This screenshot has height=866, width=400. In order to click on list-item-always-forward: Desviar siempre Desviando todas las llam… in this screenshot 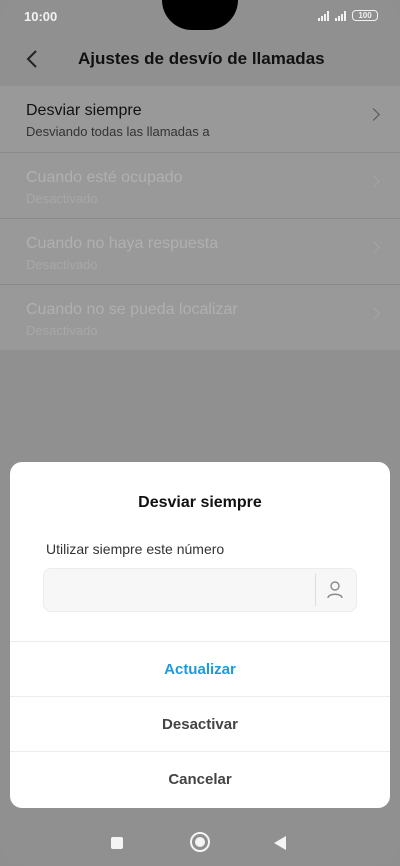, I will do `click(200, 119)`.